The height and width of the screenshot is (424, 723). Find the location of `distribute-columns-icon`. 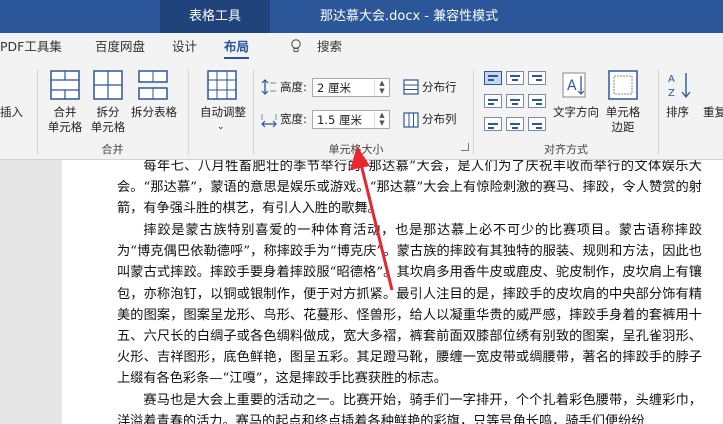

distribute-columns-icon is located at coordinates (411, 120).